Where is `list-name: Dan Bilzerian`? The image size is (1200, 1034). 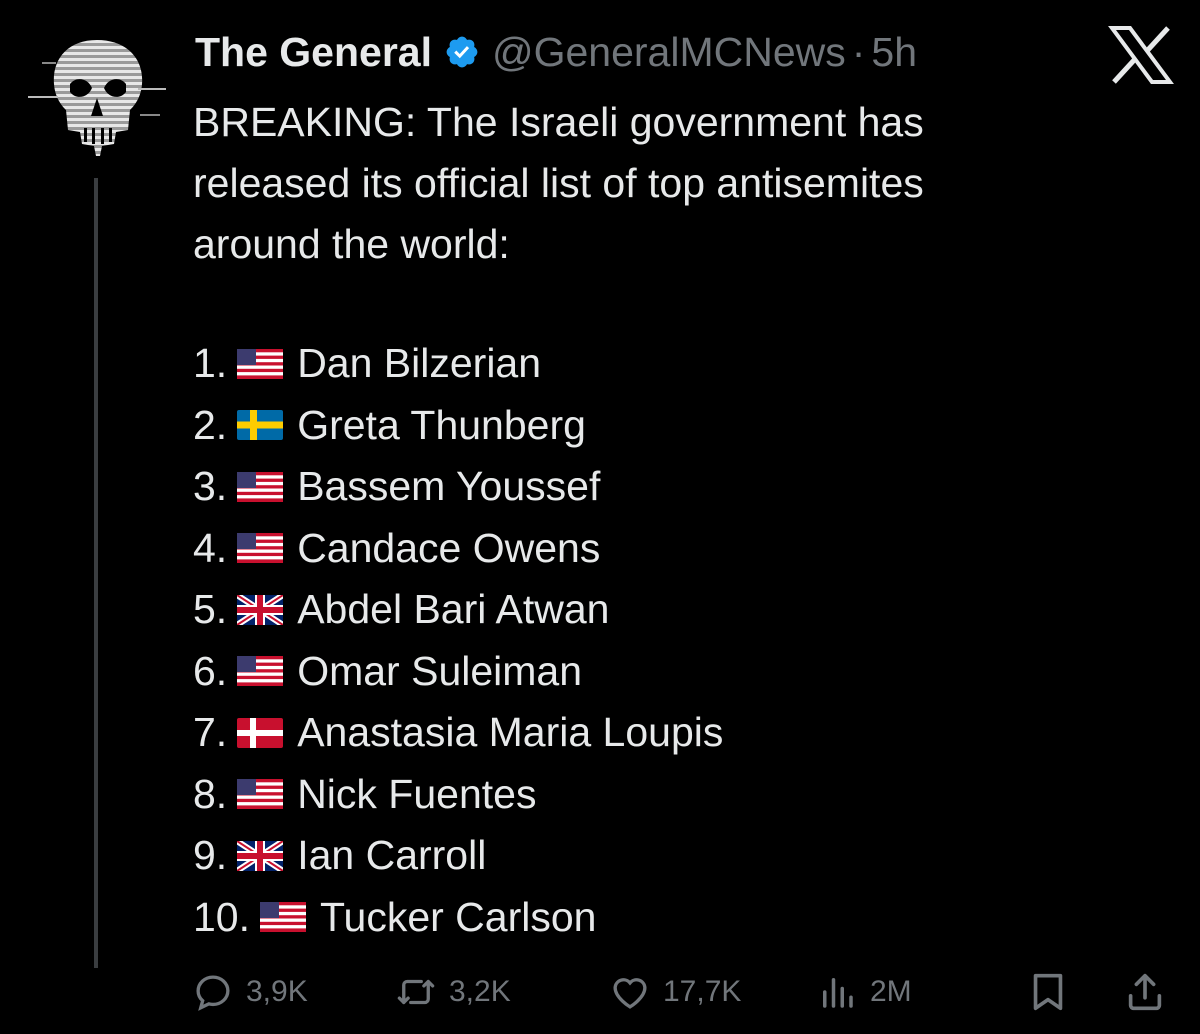 list-name: Dan Bilzerian is located at coordinates (419, 363).